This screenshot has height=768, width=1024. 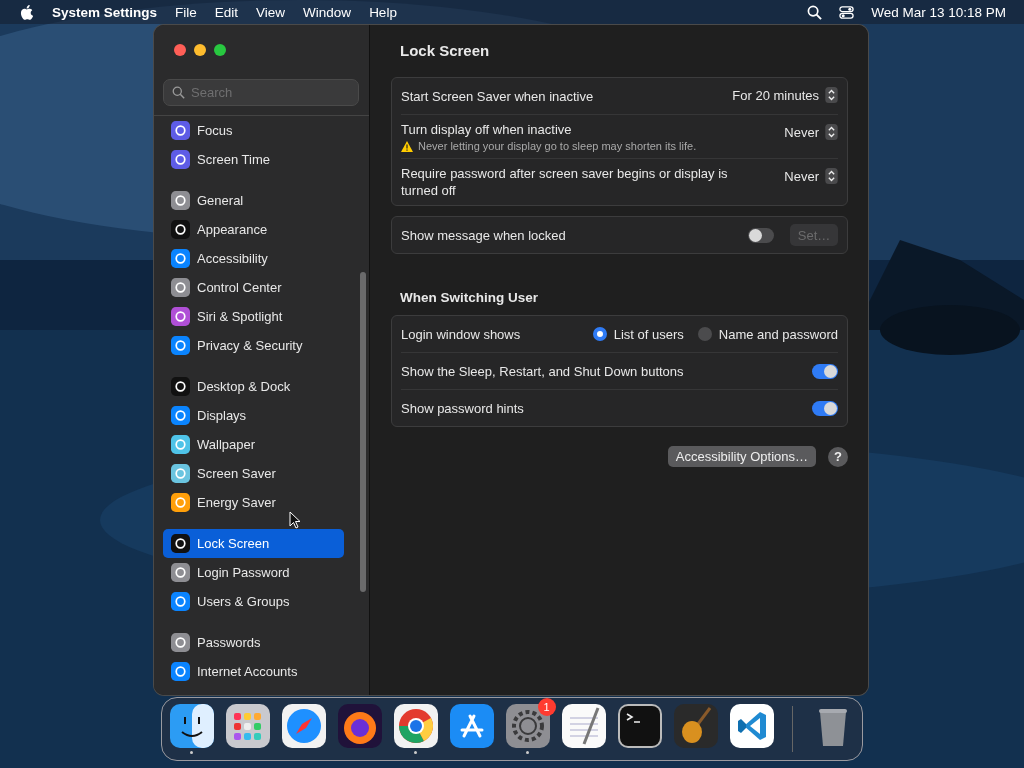 I want to click on compass-icon, so click(x=303, y=726).